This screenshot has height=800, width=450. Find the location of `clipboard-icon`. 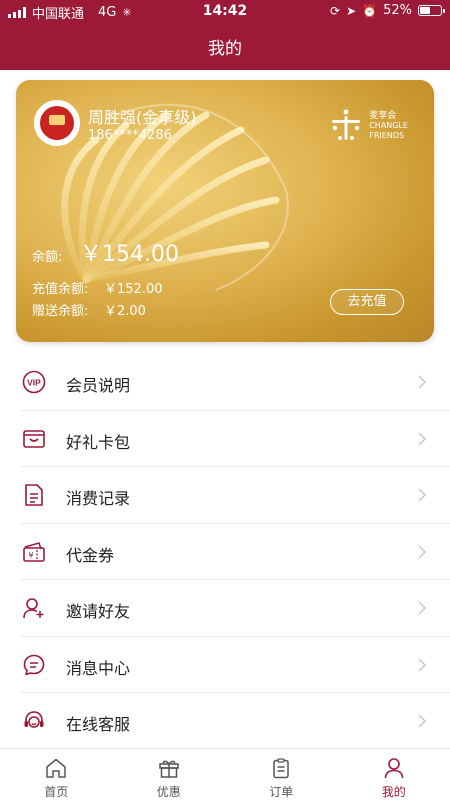

clipboard-icon is located at coordinates (281, 768).